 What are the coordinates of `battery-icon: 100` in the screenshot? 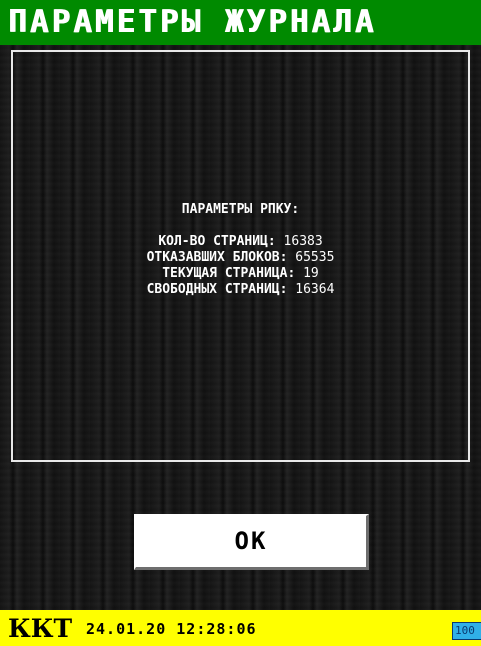 It's located at (466, 631).